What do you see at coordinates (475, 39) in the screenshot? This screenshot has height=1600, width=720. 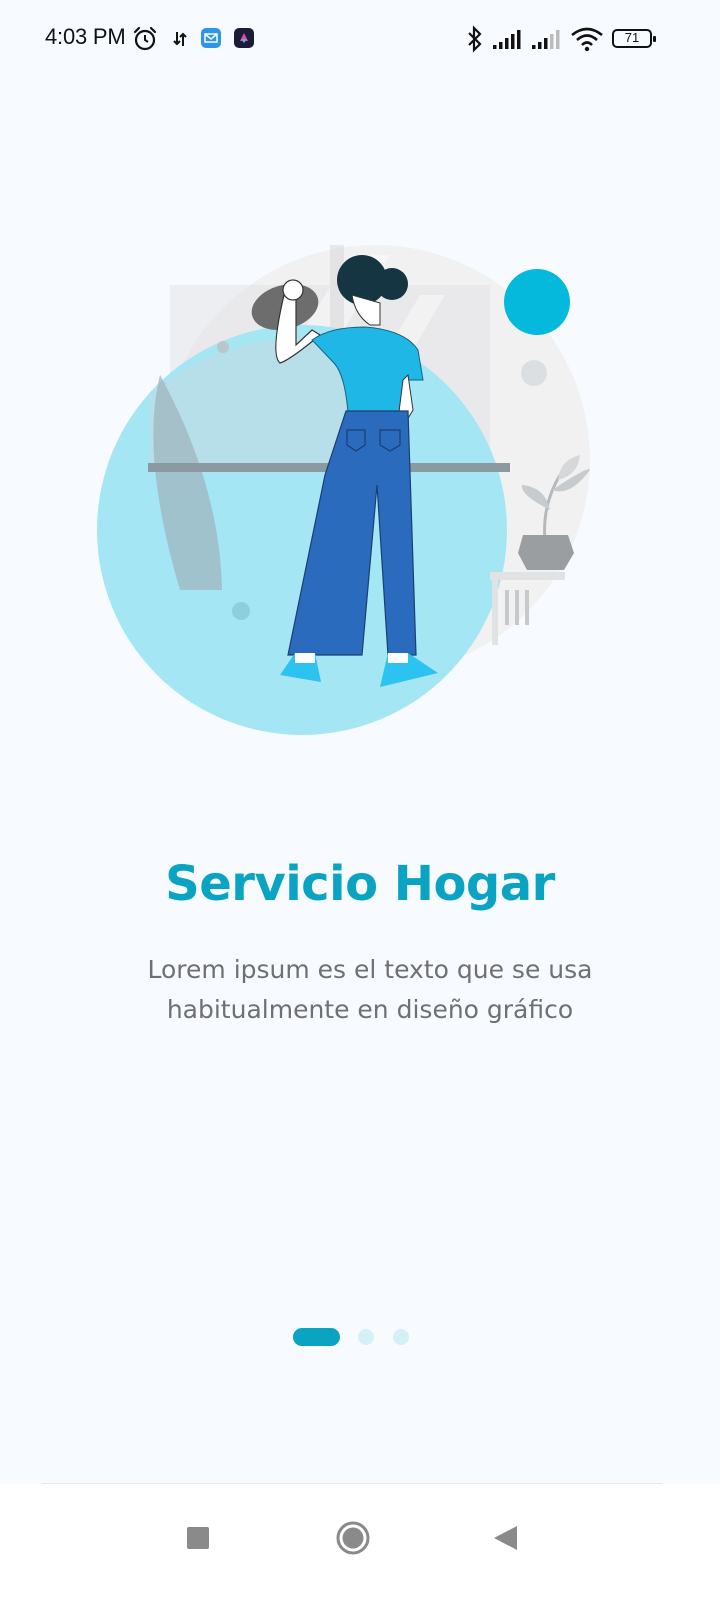 I see `bluetooth-icon` at bounding box center [475, 39].